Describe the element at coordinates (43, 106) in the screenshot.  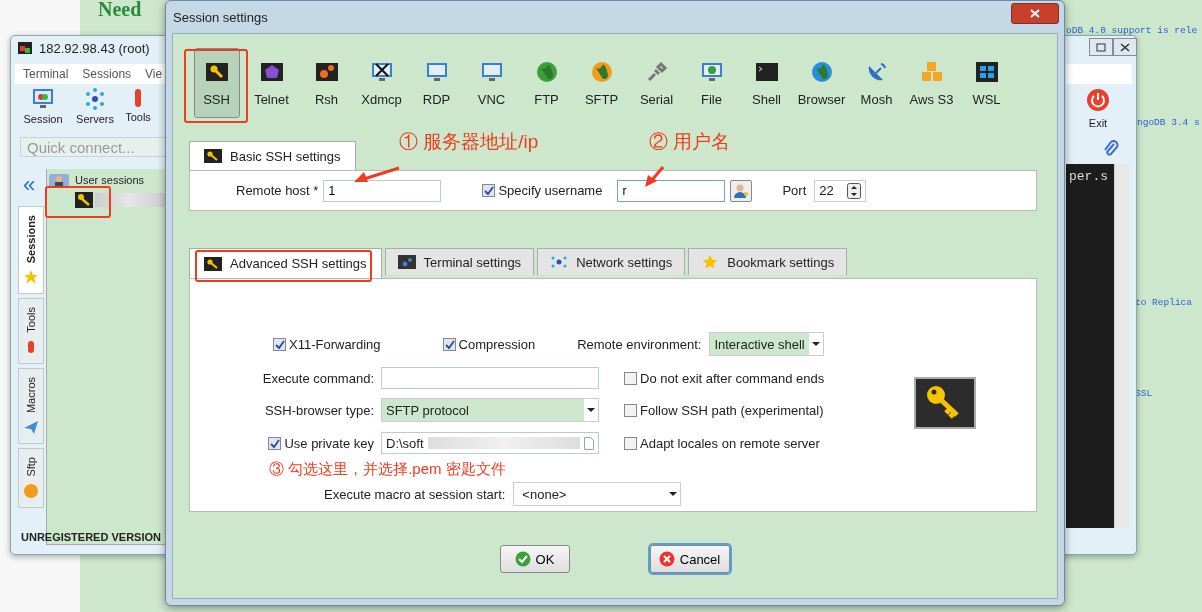
I see `toolbar-button: Session` at that location.